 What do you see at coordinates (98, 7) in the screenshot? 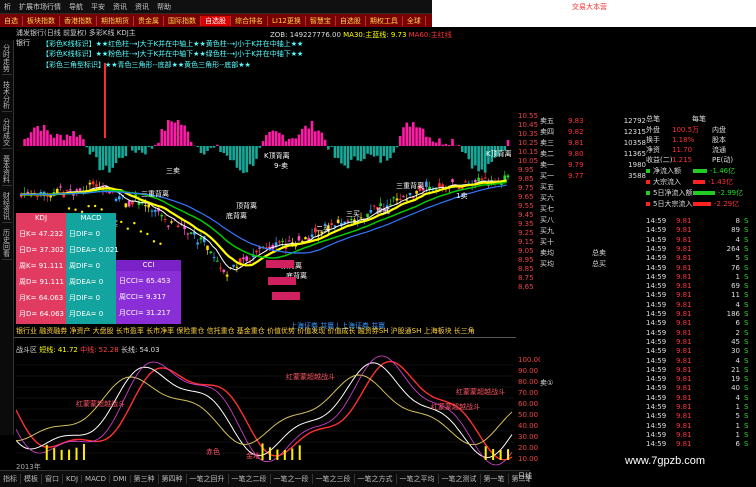
I see `menu-item: 平安` at bounding box center [98, 7].